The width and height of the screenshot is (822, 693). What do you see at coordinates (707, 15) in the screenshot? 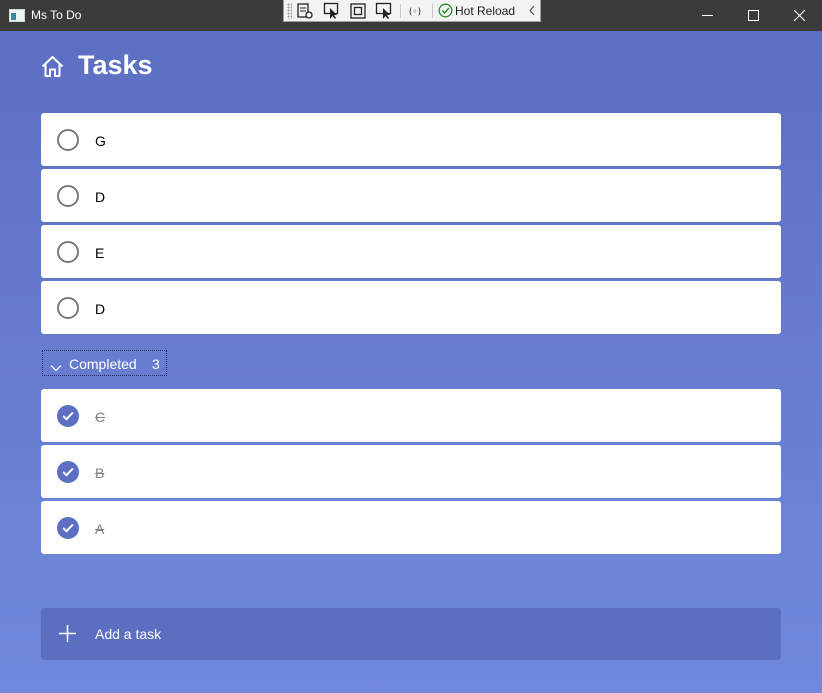
I see `minimize-button` at bounding box center [707, 15].